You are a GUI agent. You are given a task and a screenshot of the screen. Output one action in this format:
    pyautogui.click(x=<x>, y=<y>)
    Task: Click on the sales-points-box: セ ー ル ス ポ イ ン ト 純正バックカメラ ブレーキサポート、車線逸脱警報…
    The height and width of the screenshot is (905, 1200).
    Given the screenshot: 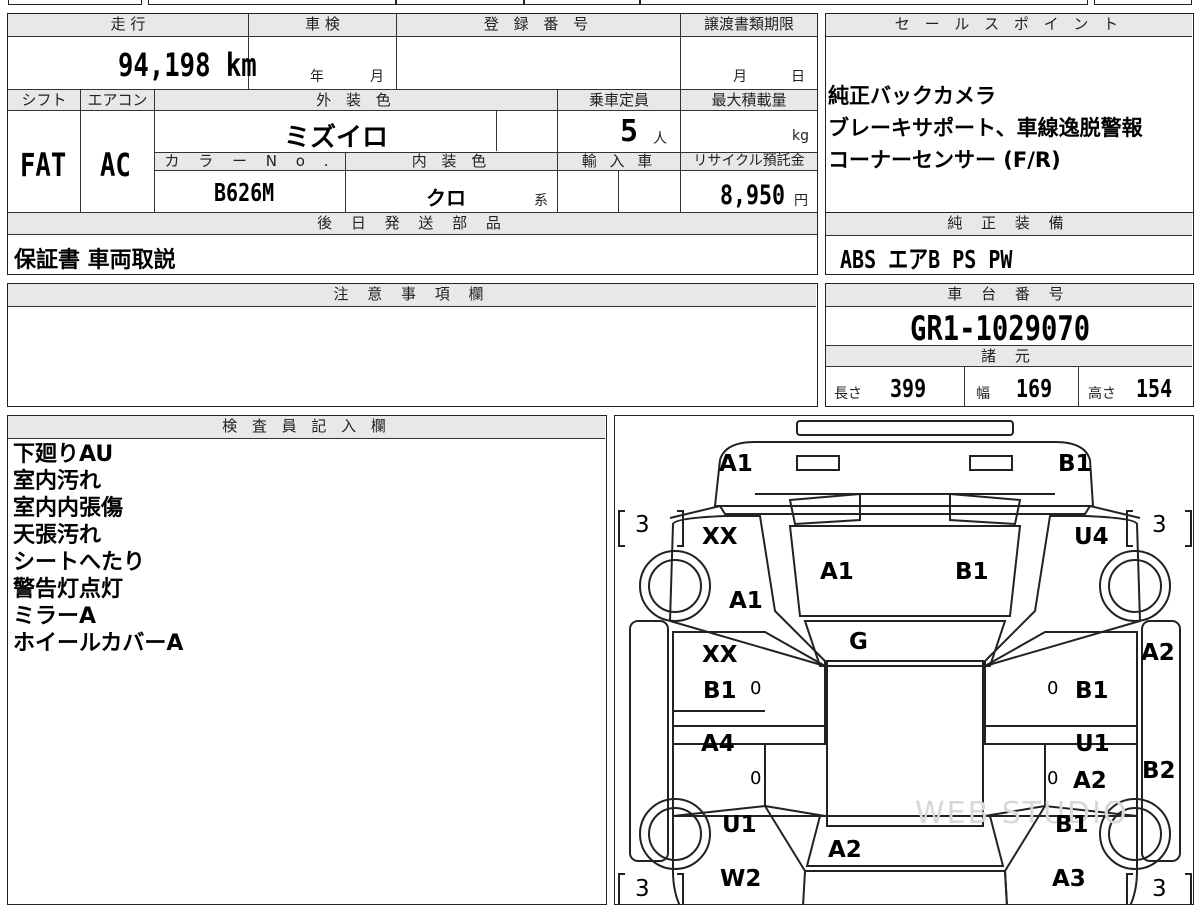 What is the action you would take?
    pyautogui.click(x=1009, y=113)
    